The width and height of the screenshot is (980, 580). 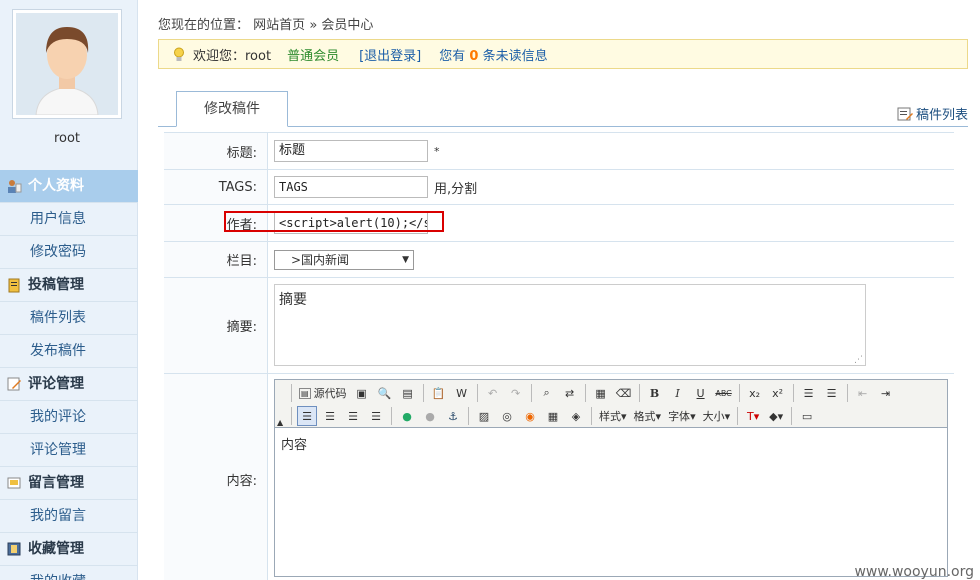 I want to click on maximize-icon: ▭, so click(x=807, y=416).